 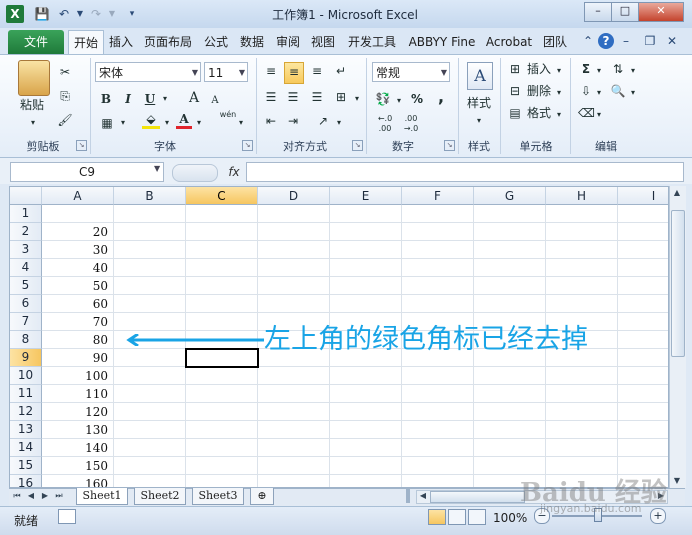 I want to click on fill-icon: ⇩, so click(x=586, y=91).